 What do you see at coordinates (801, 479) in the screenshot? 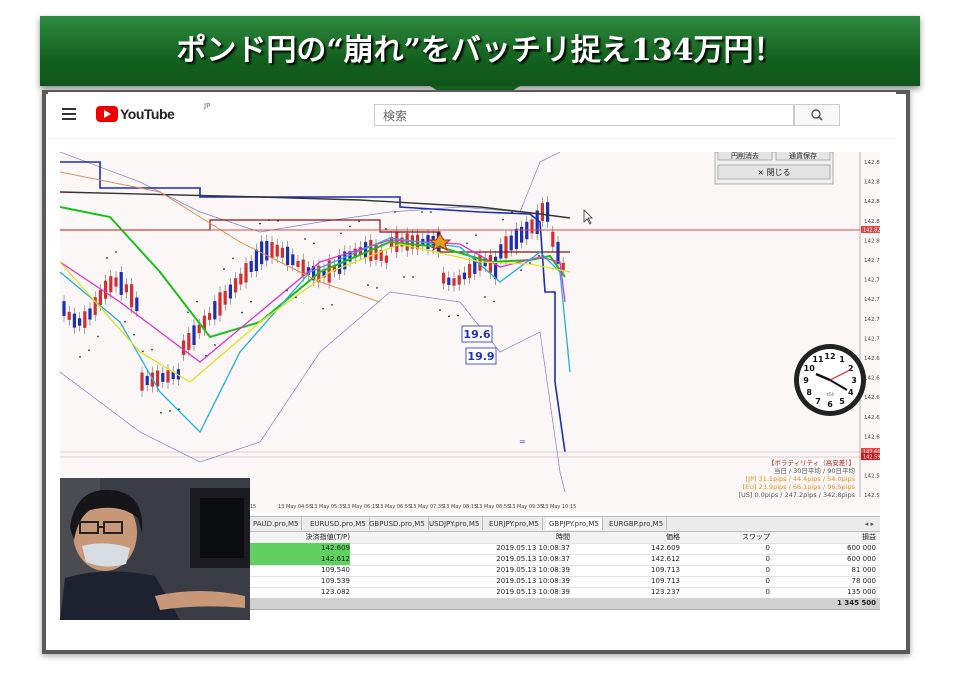
I see `volatility-jp: [JP] 31.1pips / 44.4pips / 54.0pips` at bounding box center [801, 479].